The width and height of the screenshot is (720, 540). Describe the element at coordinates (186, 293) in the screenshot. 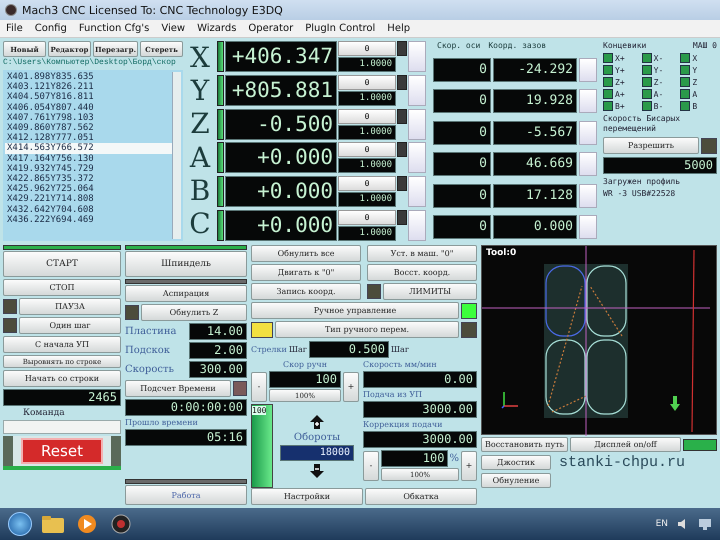

I see `button: Аспирация` at that location.